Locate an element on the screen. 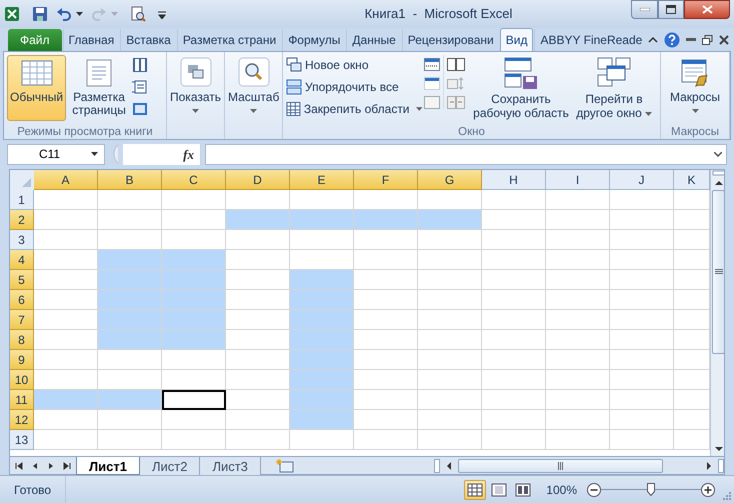  slider-thumb-icon is located at coordinates (651, 489).